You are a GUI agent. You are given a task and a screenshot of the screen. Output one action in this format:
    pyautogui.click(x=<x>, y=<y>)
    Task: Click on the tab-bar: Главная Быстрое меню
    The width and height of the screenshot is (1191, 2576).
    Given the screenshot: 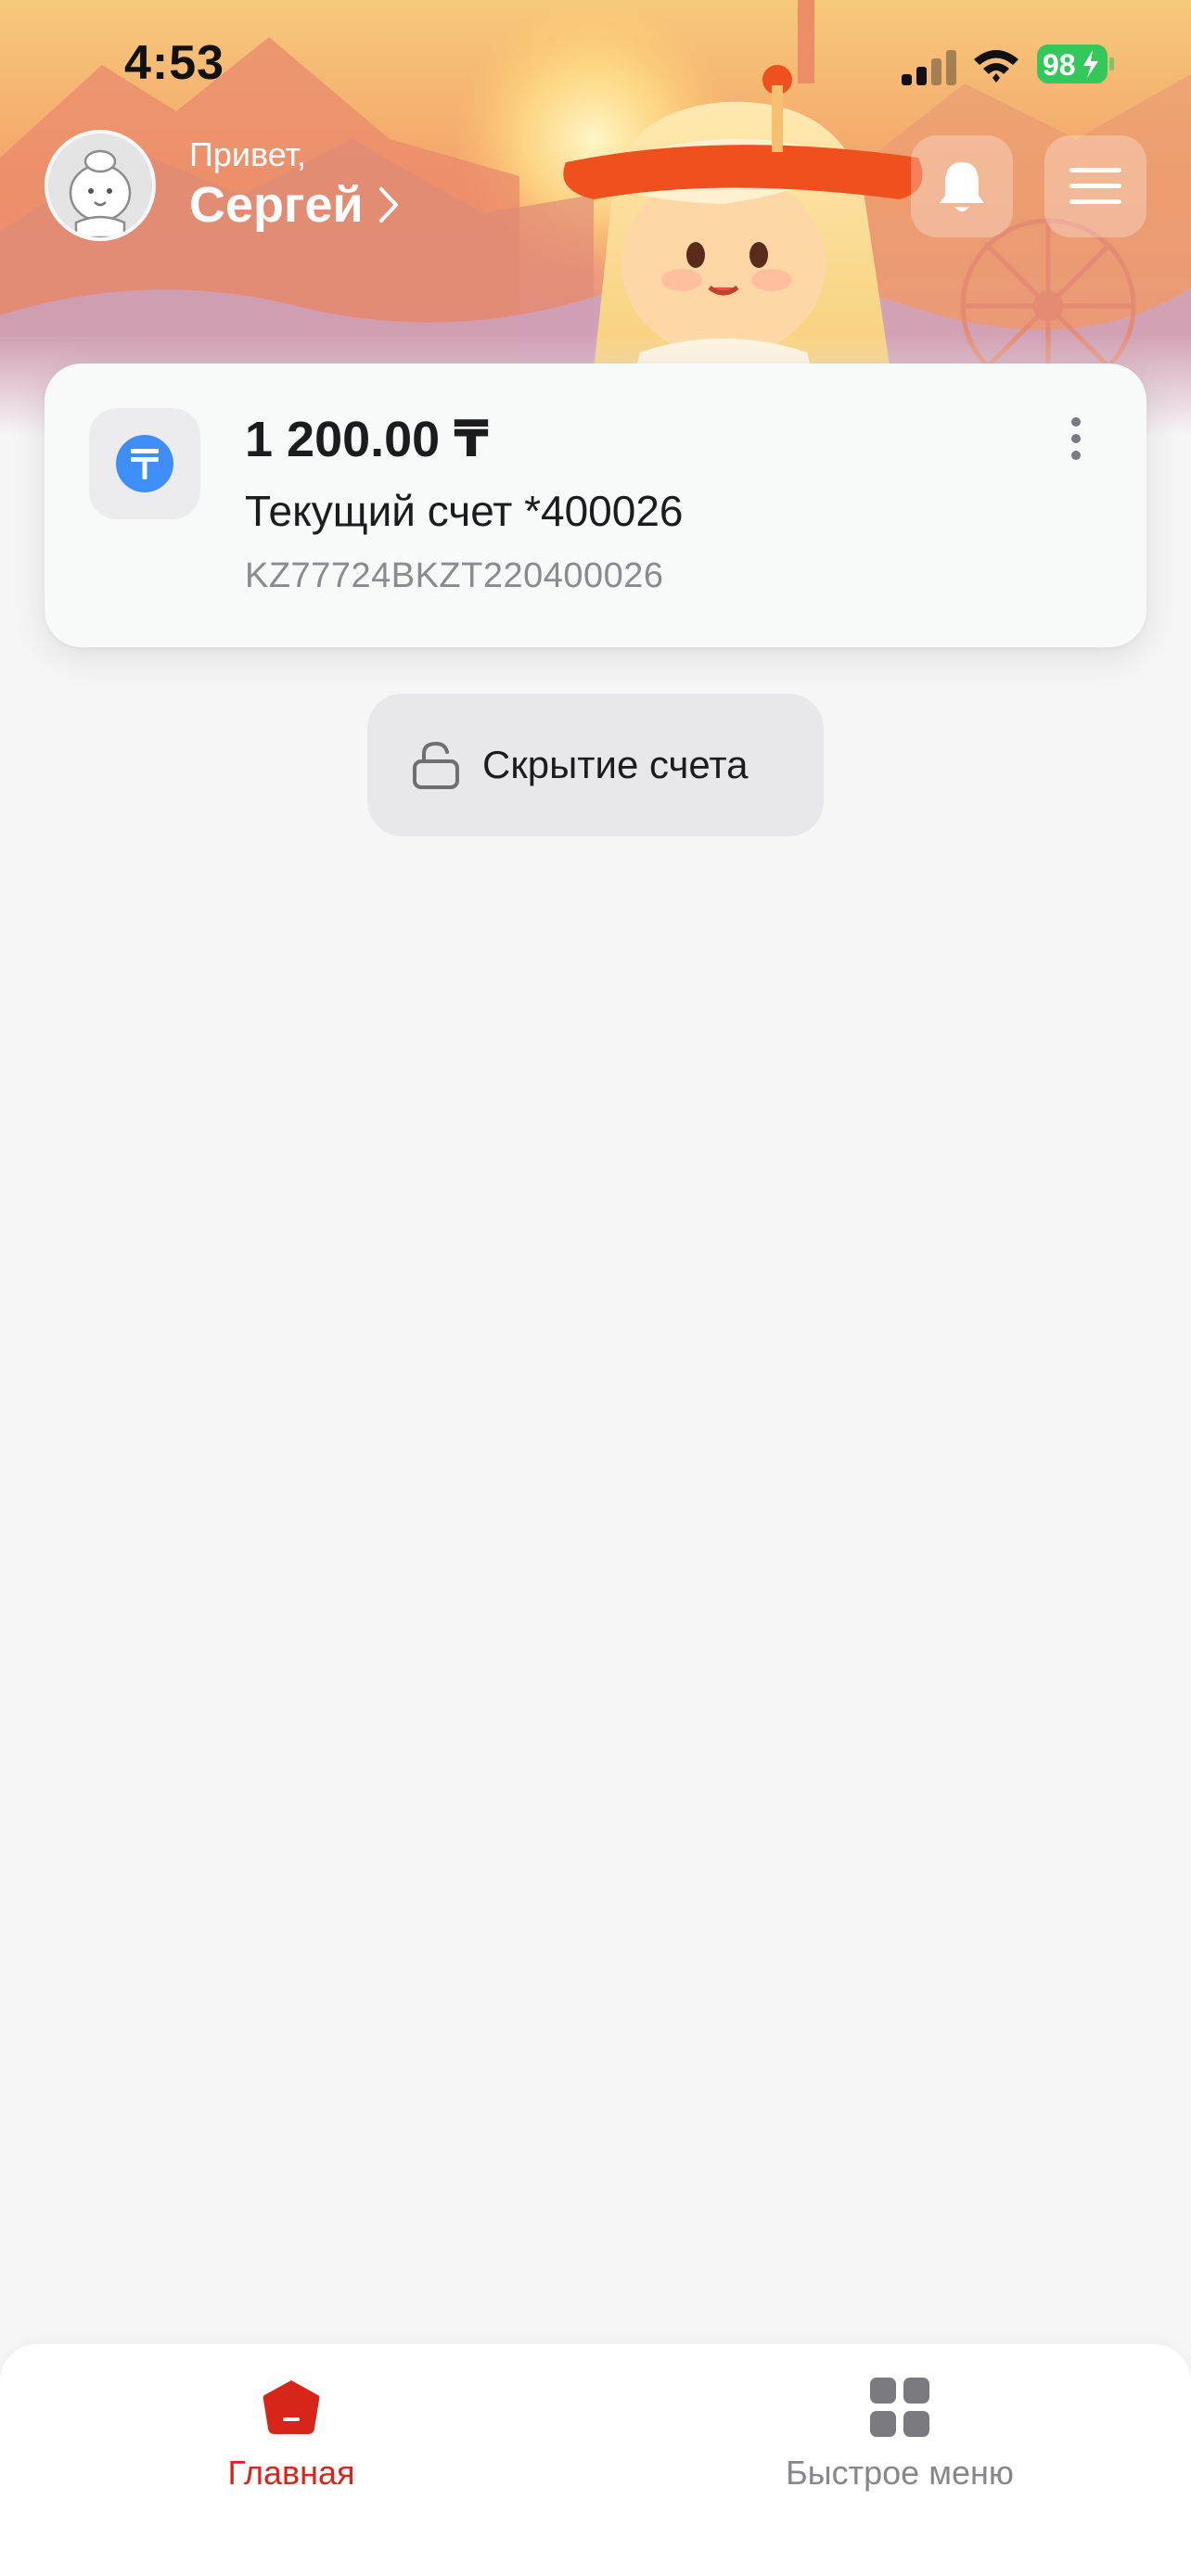 What is the action you would take?
    pyautogui.click(x=595, y=2460)
    